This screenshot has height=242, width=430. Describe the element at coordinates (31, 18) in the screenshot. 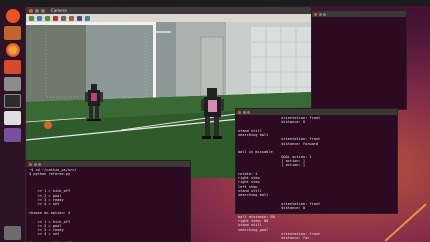

I see `open-icon` at that location.